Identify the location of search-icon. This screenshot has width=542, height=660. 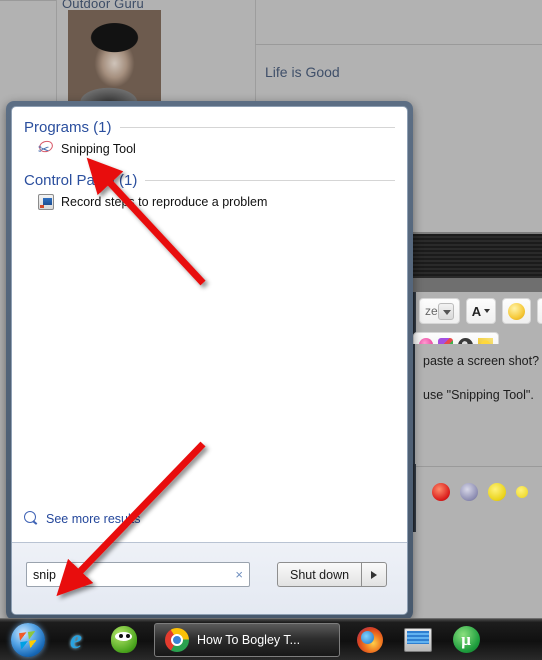
(31, 518).